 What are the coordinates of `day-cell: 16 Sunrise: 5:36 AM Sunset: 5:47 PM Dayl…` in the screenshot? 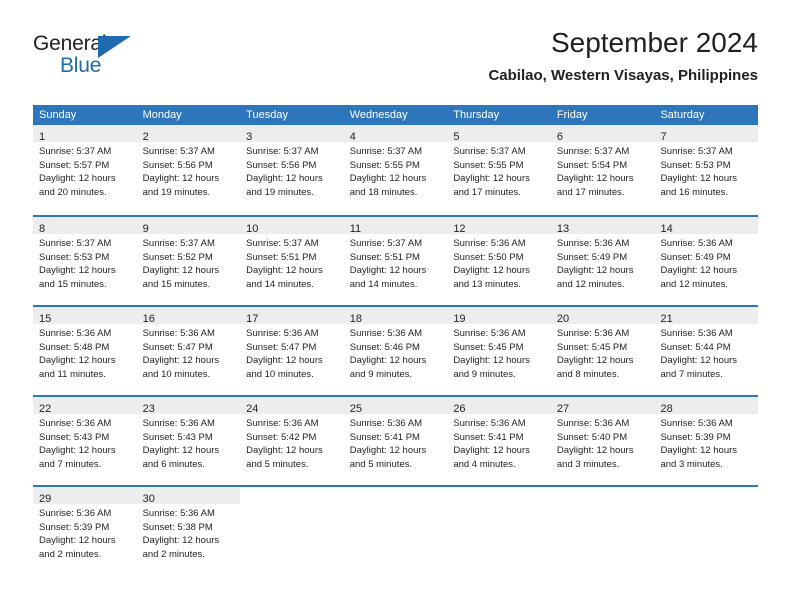 It's located at (188, 351).